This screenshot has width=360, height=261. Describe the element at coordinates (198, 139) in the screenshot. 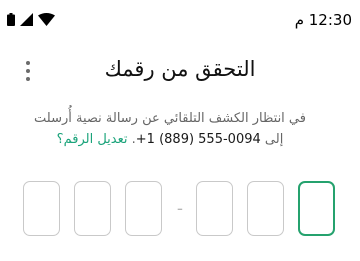

I see `phone-number: +1 (889) 555-0094` at that location.